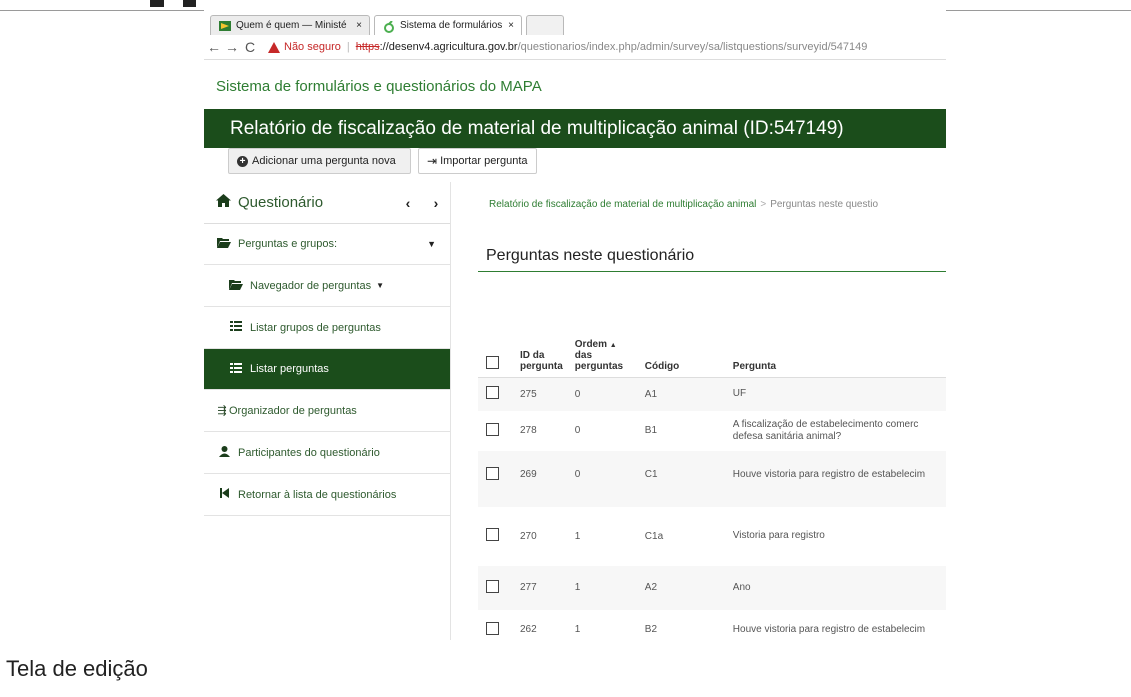  Describe the element at coordinates (281, 202) in the screenshot. I see `sidebar-title: Questionário` at that location.